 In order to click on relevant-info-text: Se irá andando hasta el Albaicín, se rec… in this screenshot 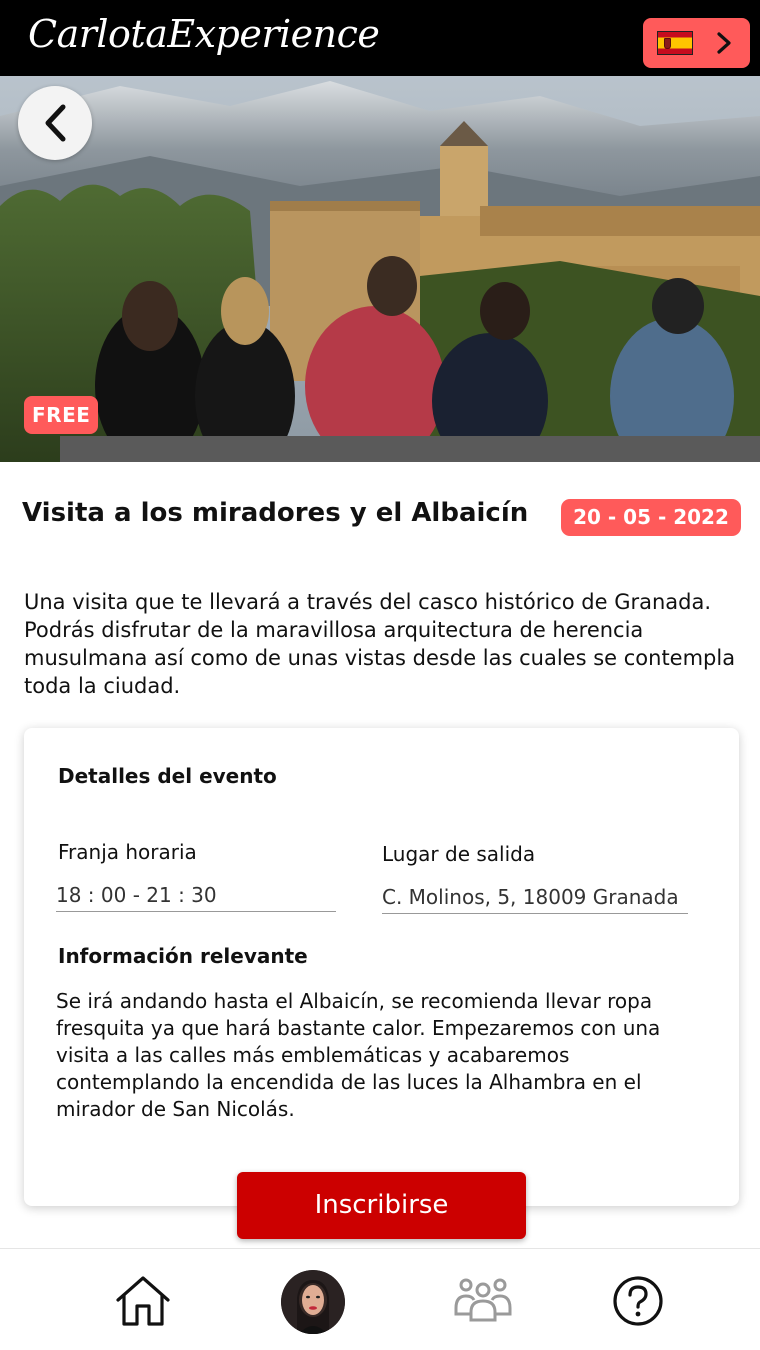, I will do `click(358, 1055)`.